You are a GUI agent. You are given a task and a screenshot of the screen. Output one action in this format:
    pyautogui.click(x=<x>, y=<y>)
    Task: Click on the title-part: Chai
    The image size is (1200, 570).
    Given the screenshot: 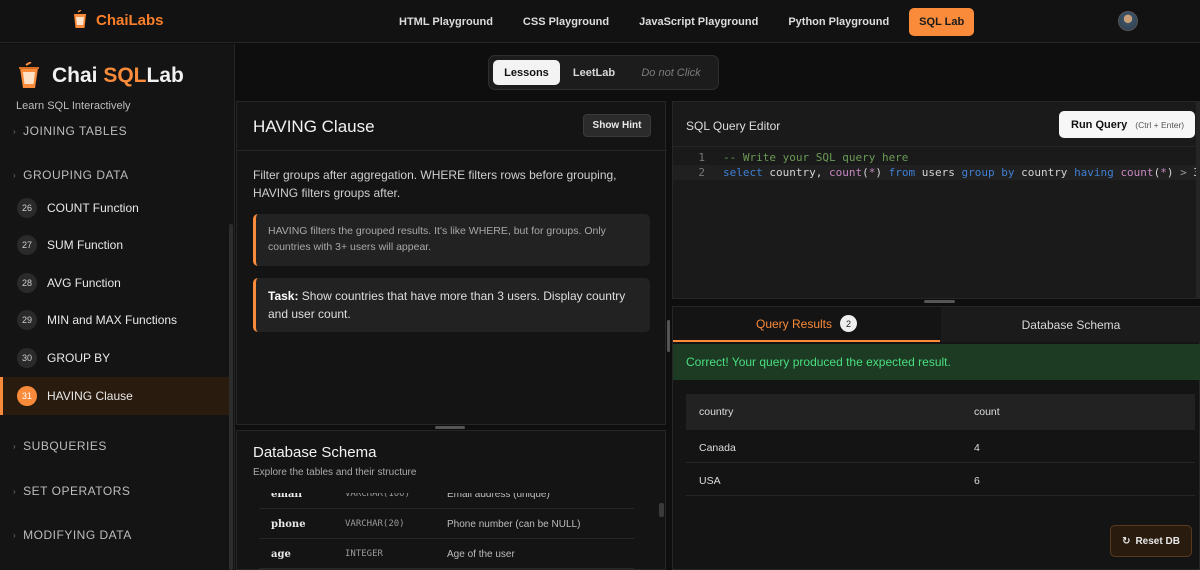 What is the action you would take?
    pyautogui.click(x=78, y=75)
    